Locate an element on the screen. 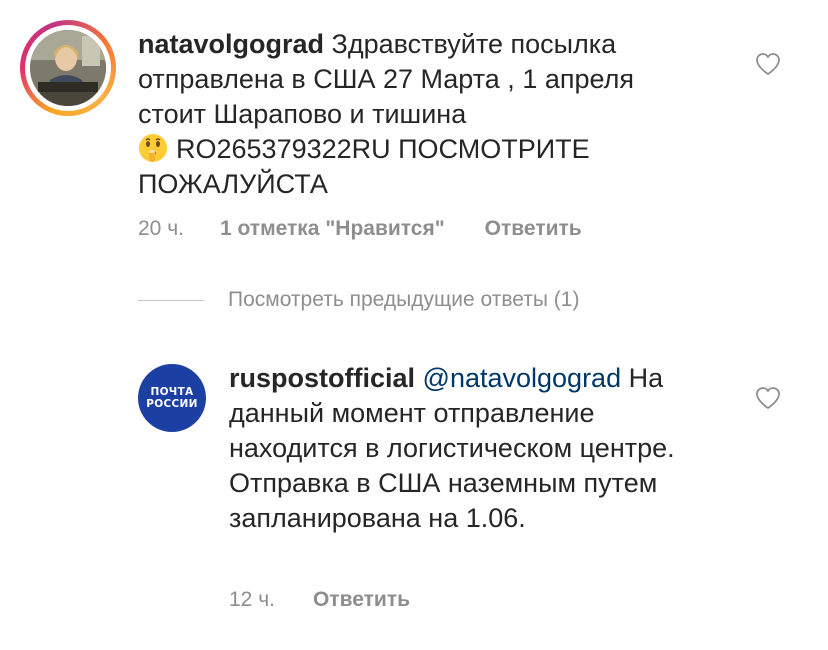  avatar-natavolgograd is located at coordinates (68, 68).